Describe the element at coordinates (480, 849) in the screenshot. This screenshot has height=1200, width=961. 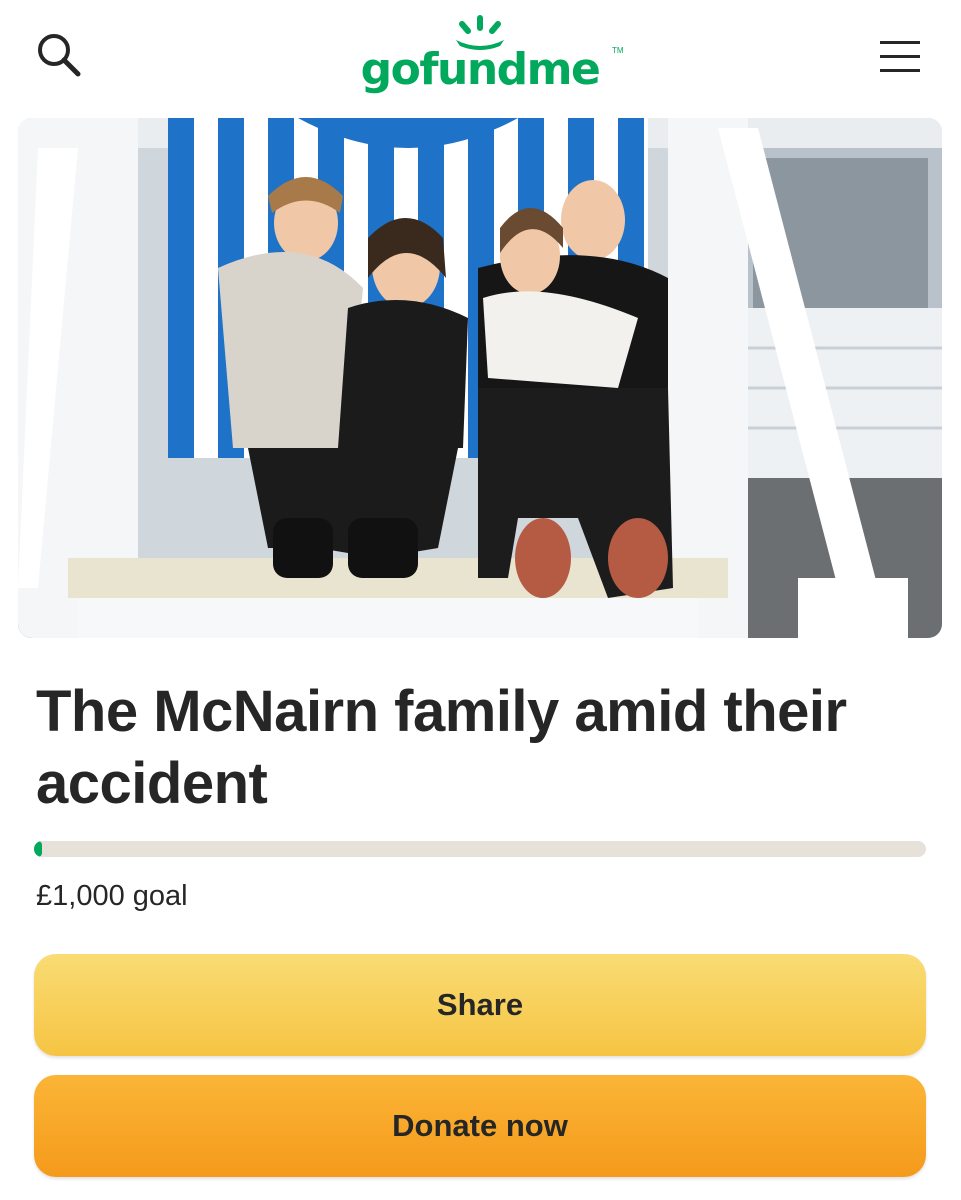
I see `donation-progress-bar` at that location.